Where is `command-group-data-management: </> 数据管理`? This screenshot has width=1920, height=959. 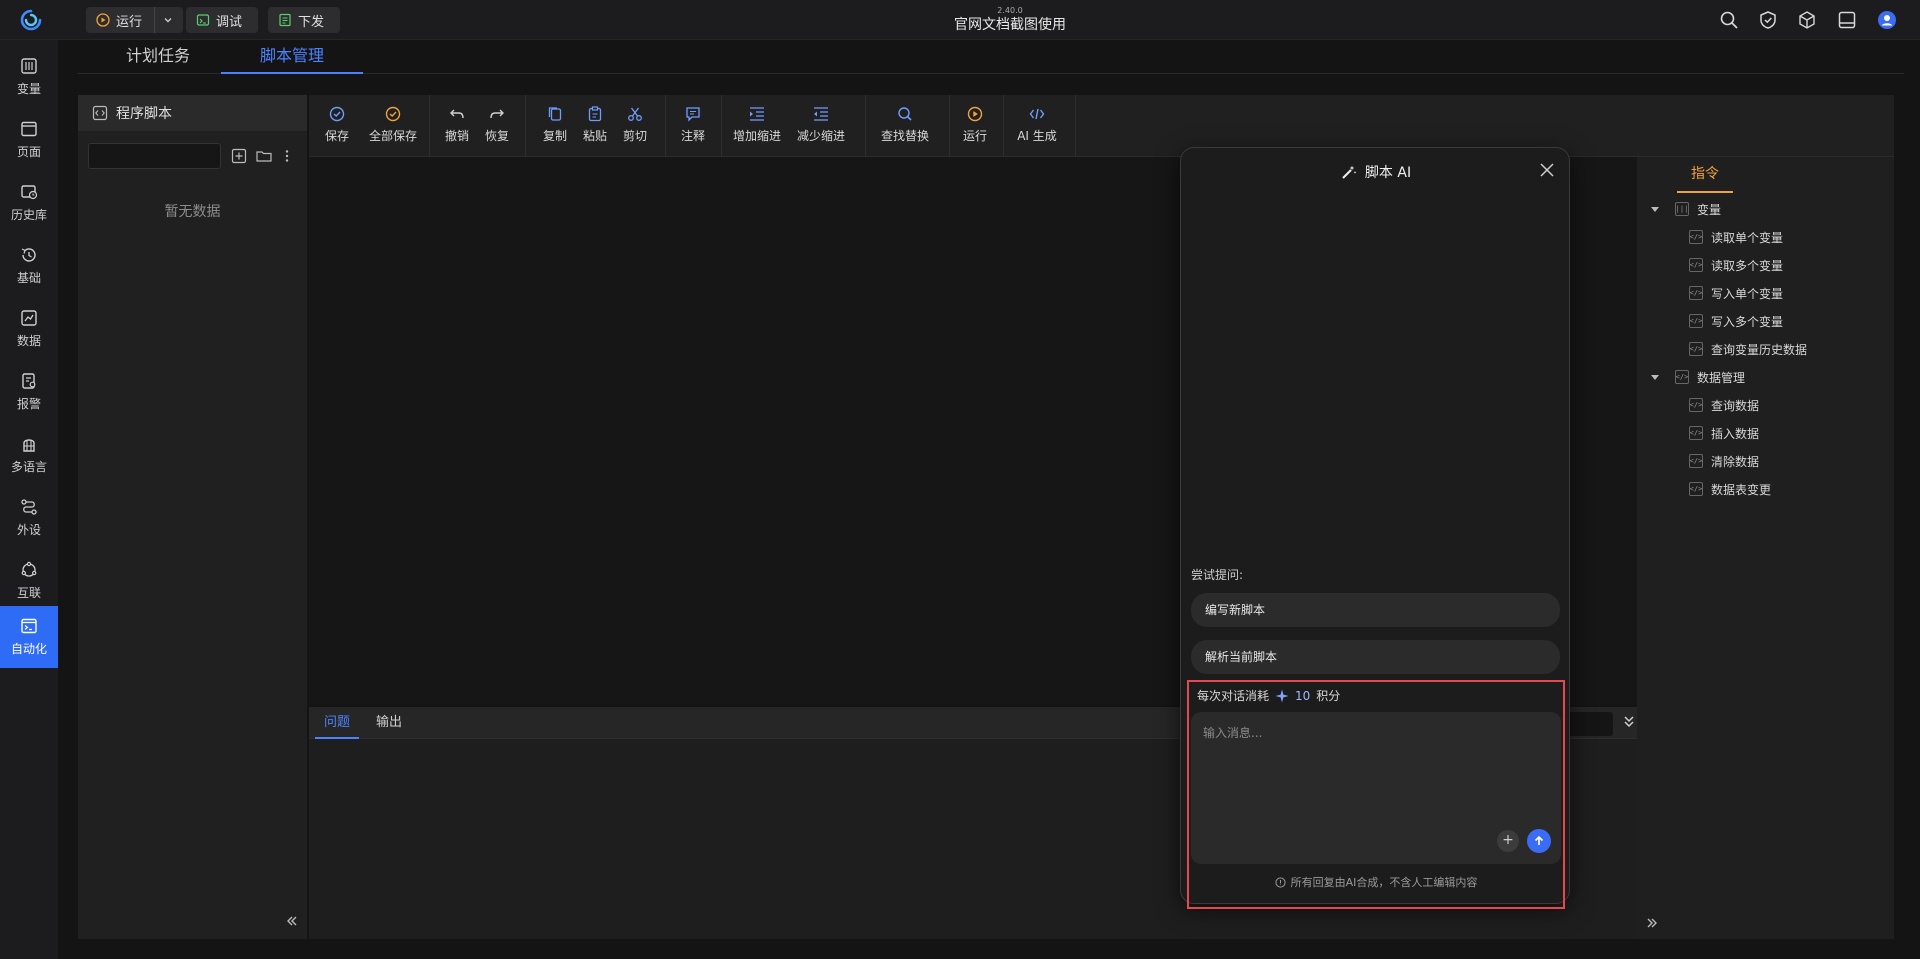 command-group-data-management: </> 数据管理 is located at coordinates (1698, 377).